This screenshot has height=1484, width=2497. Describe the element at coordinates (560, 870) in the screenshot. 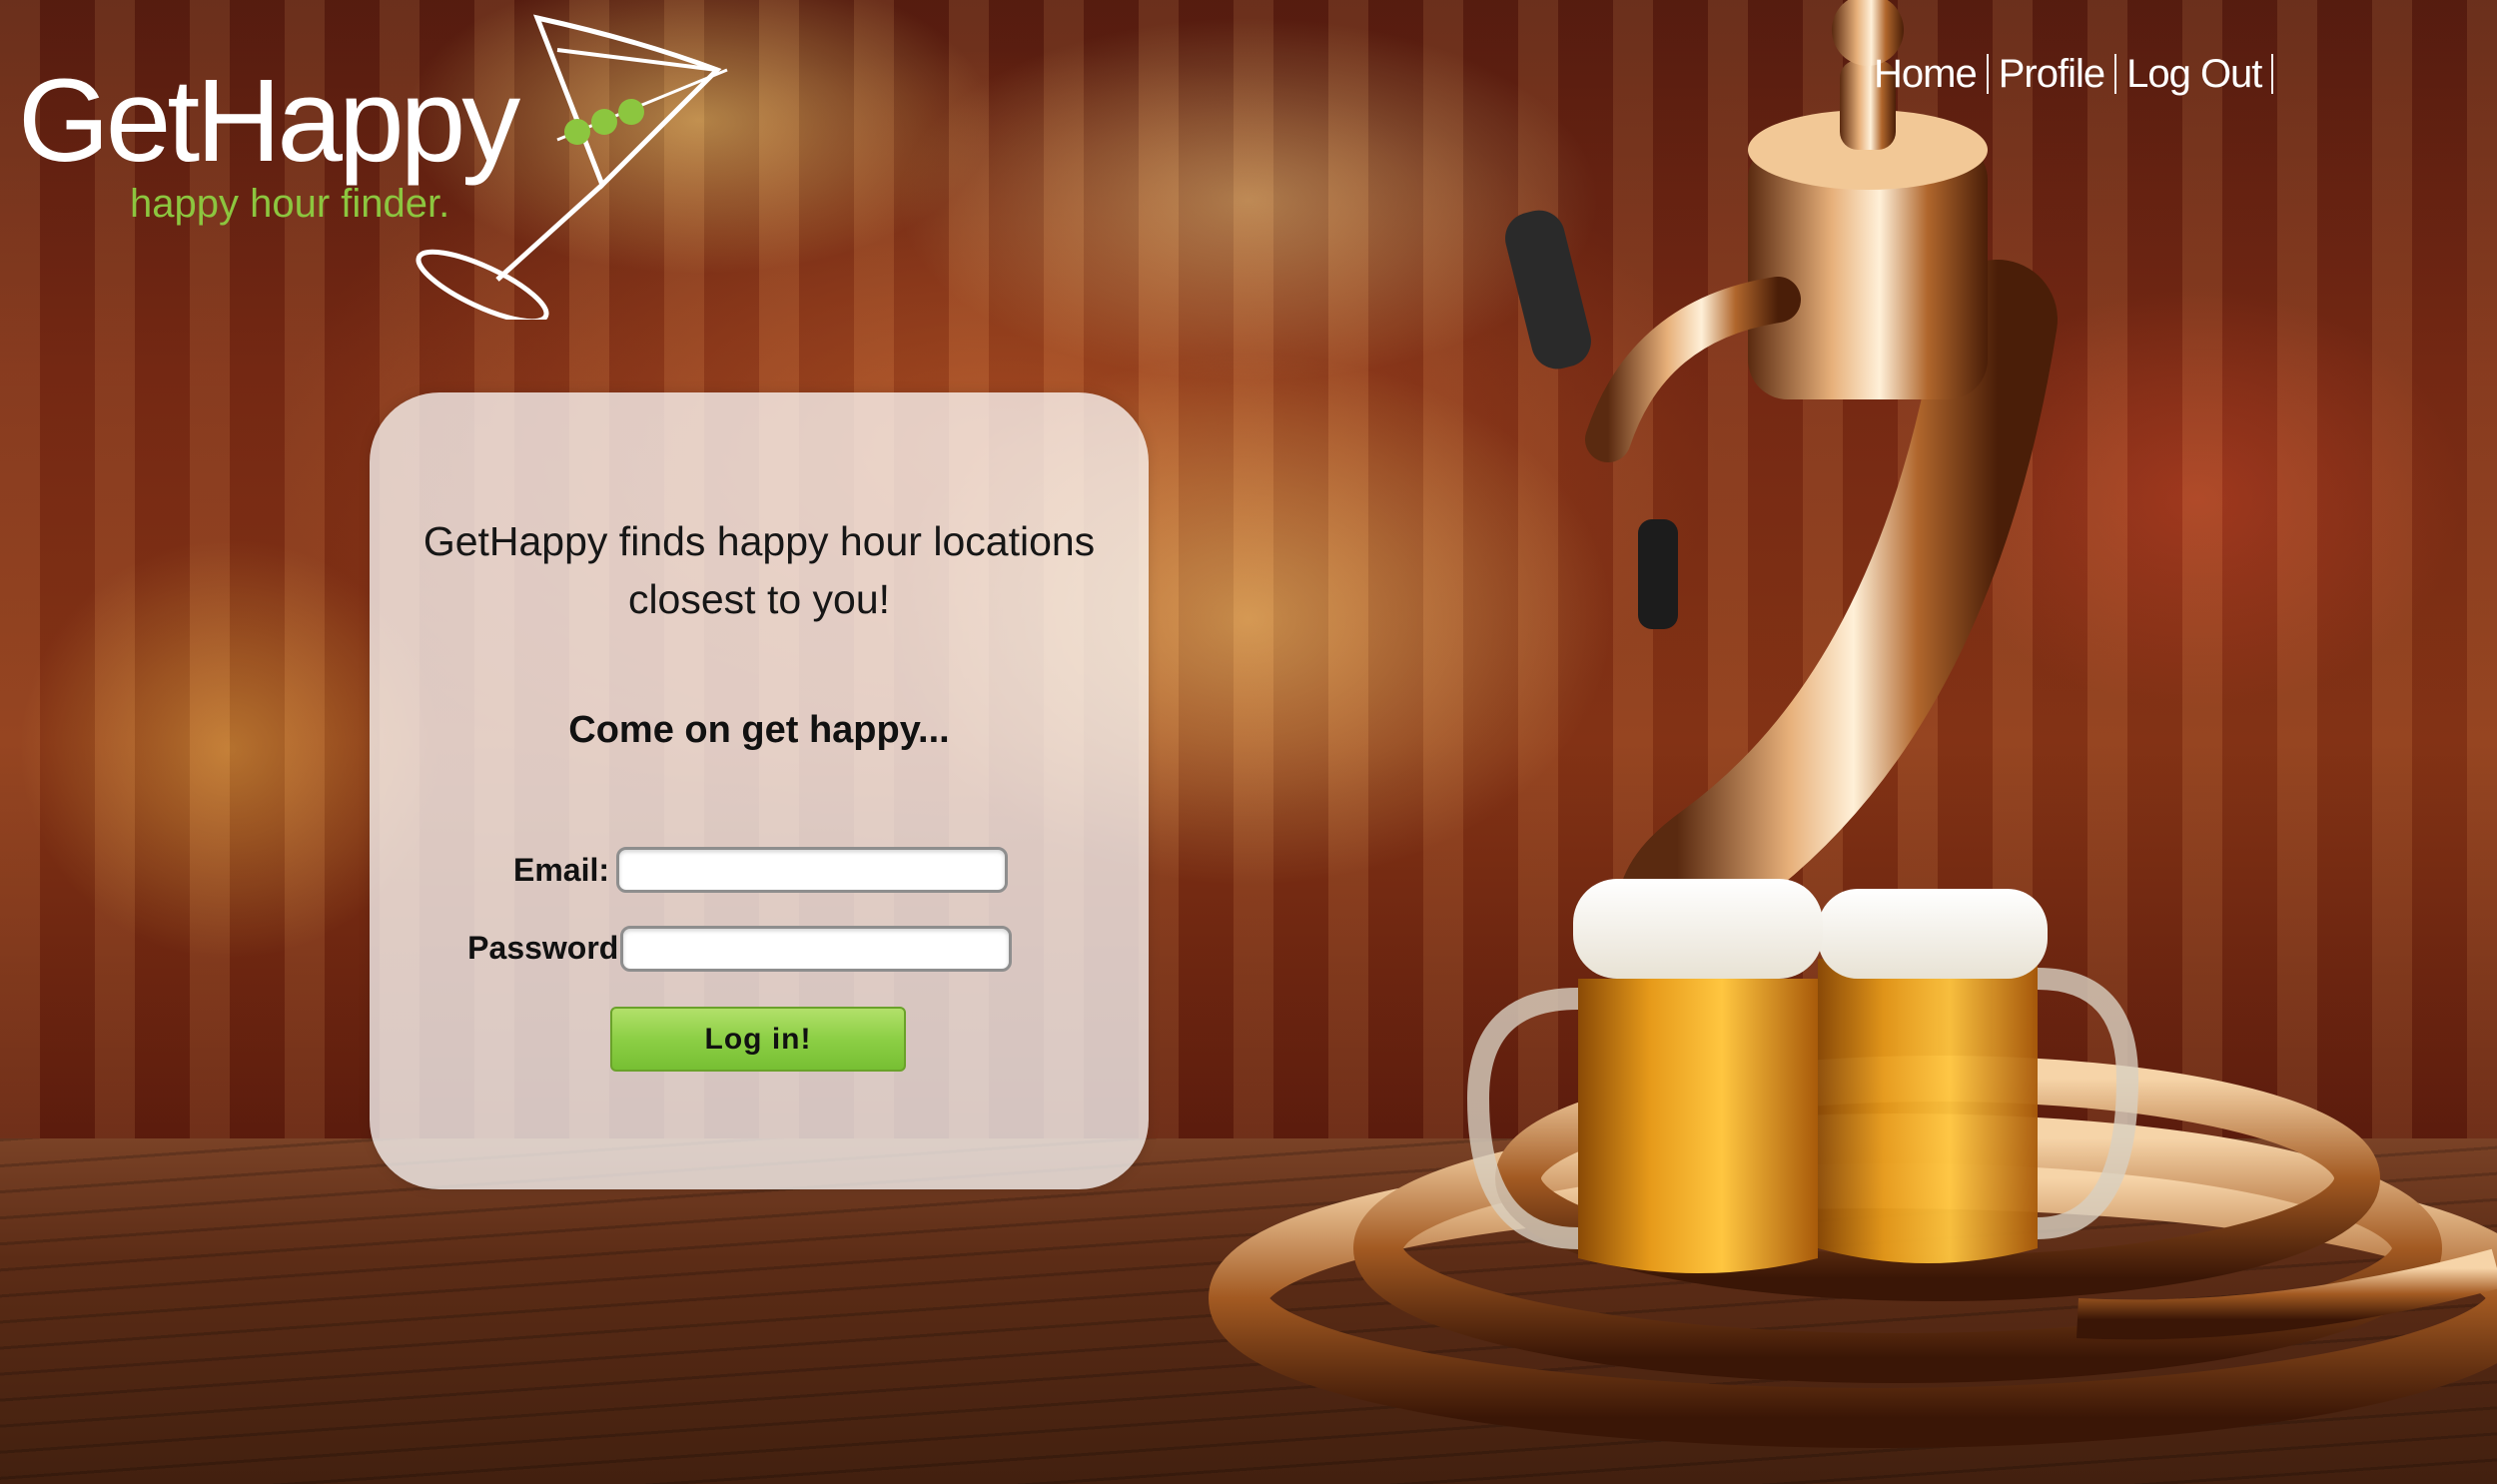

I see `email-label: Email:` at that location.